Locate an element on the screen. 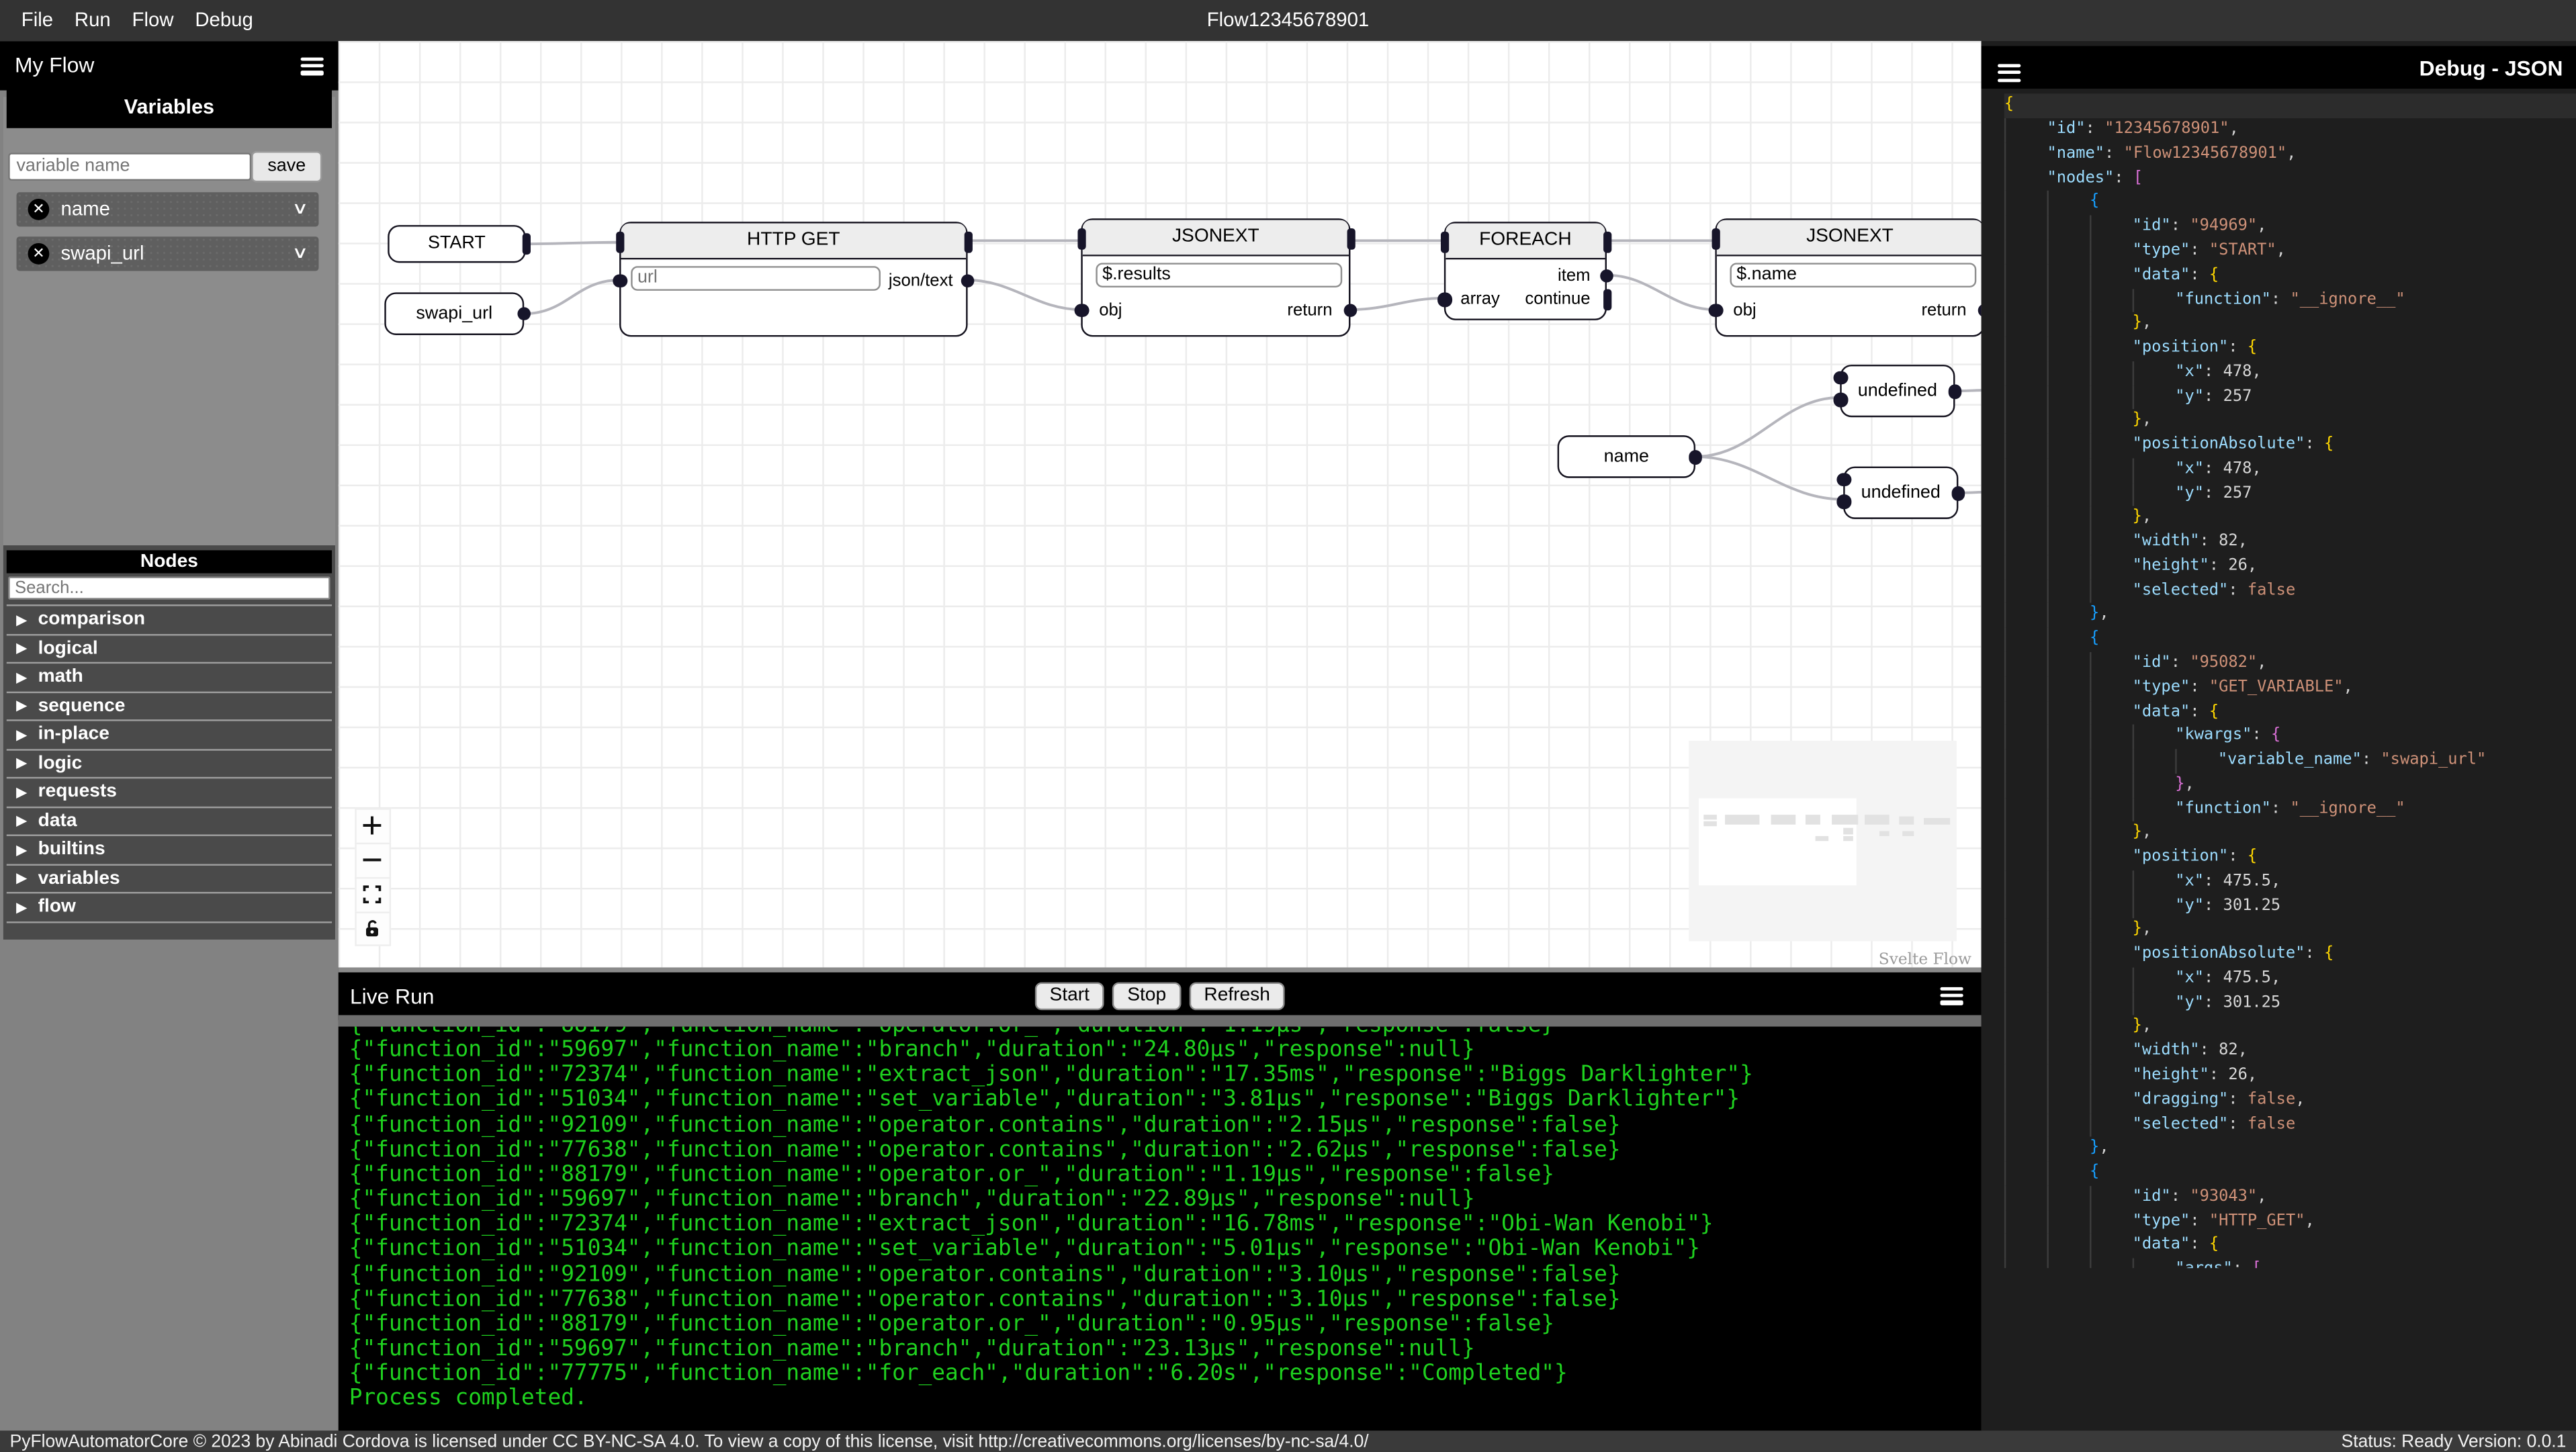 This screenshot has width=2576, height=1452. fit-view-button is located at coordinates (373, 893).